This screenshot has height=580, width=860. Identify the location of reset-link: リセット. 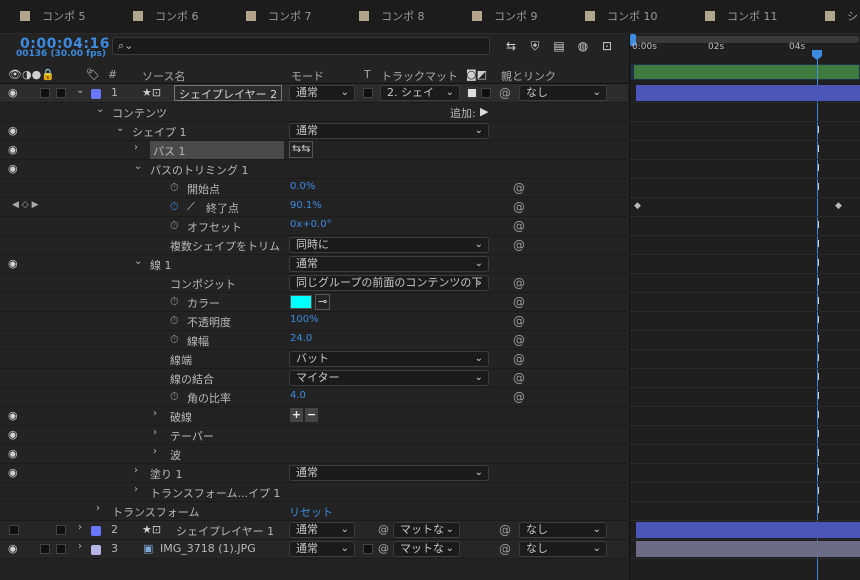
(311, 512).